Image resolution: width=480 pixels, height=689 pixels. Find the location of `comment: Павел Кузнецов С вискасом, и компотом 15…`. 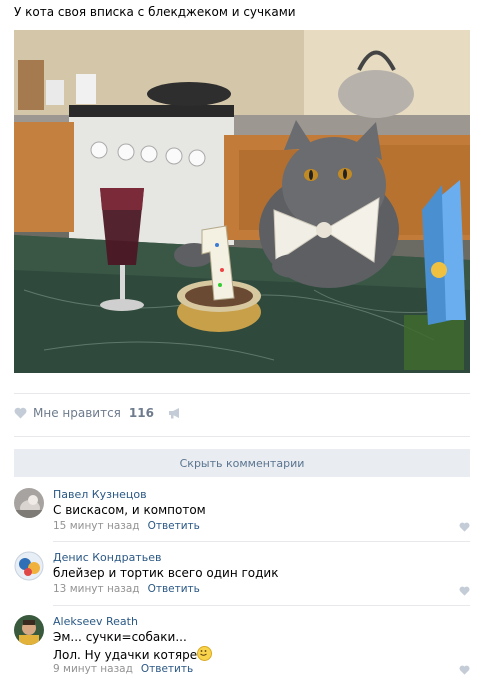

comment: Павел Кузнецов С вискасом, и компотом 15… is located at coordinates (242, 510).